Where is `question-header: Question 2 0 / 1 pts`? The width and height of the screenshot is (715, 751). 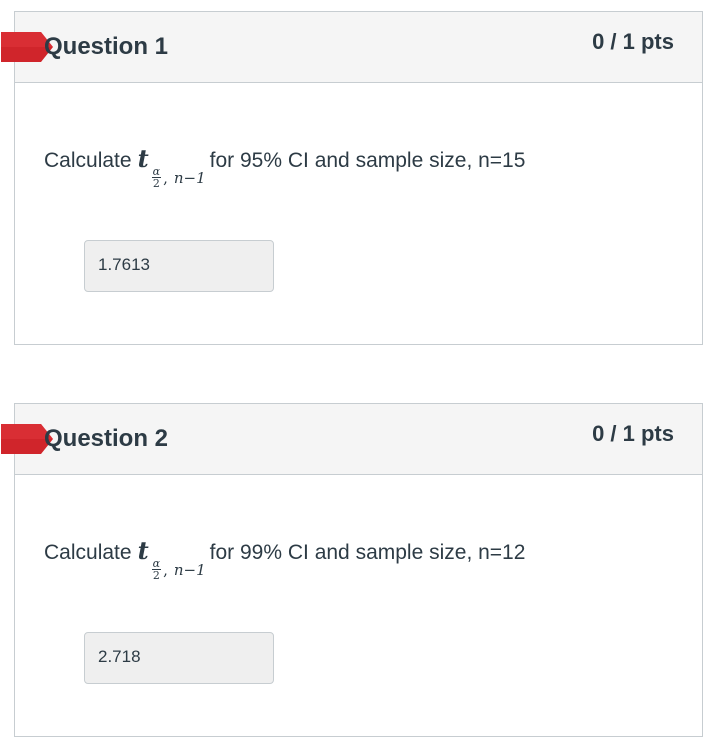 question-header: Question 2 0 / 1 pts is located at coordinates (351, 439).